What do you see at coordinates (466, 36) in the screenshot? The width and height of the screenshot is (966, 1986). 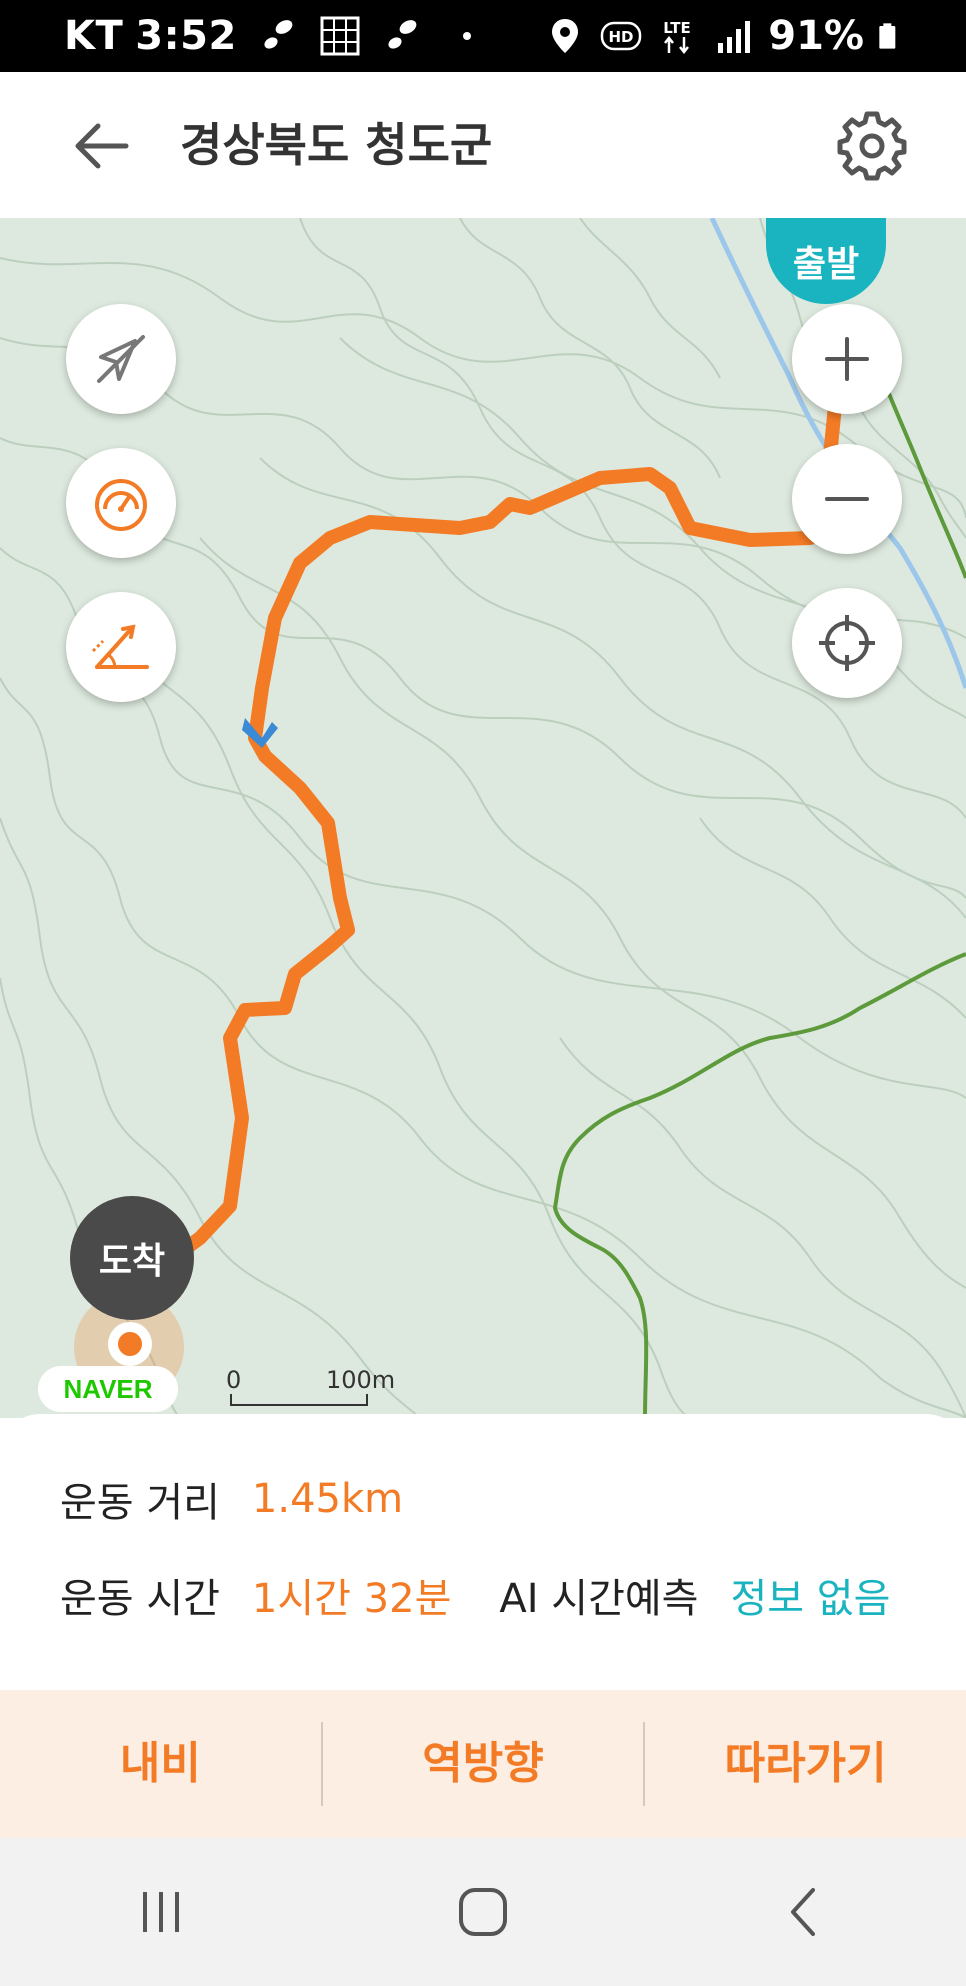 I see `notification-dot-icon` at bounding box center [466, 36].